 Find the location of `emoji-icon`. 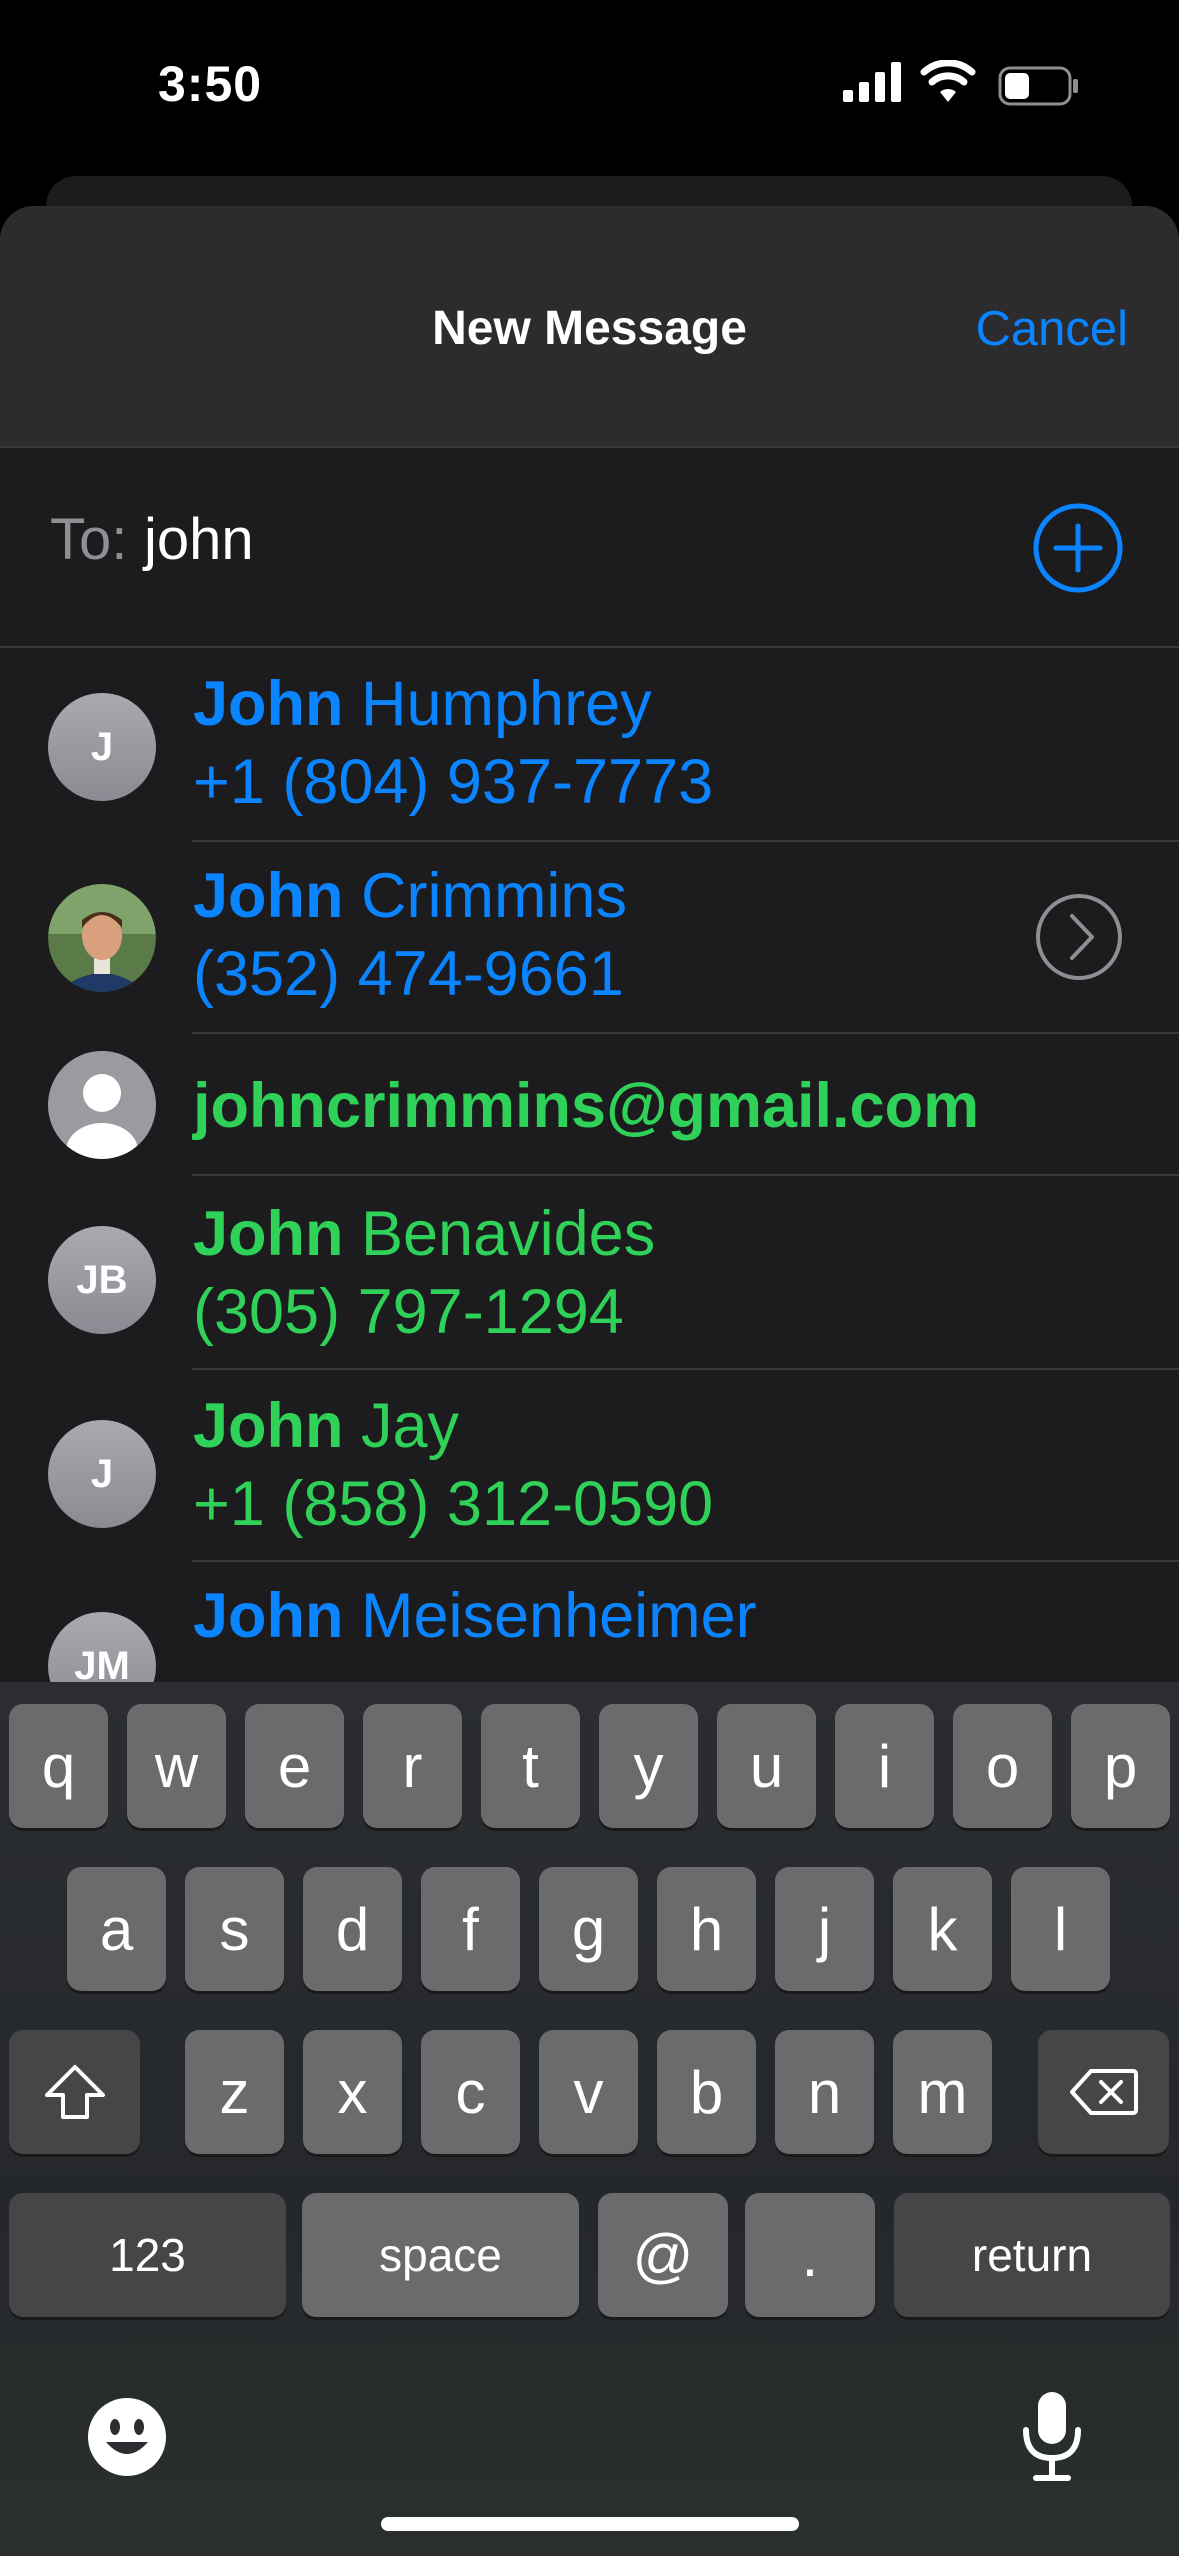

emoji-icon is located at coordinates (127, 2437).